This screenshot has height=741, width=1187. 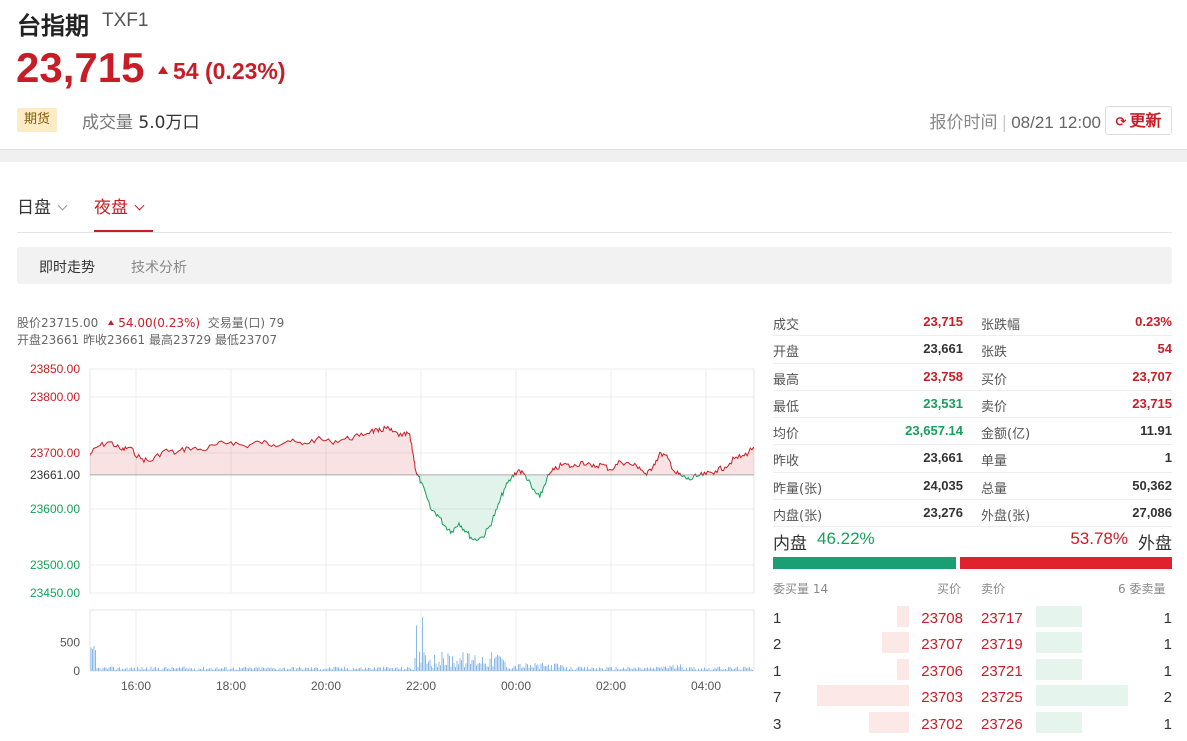 I want to click on ask-qty-header: 6 委卖量, so click(x=1142, y=589).